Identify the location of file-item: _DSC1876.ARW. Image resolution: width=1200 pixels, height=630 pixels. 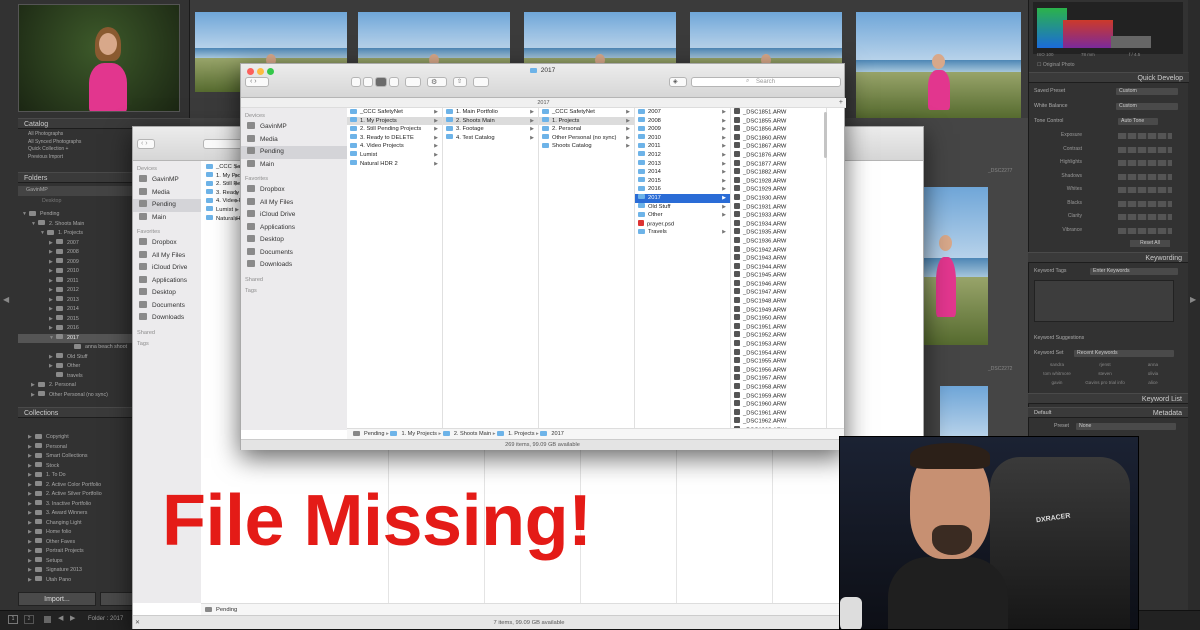
(778, 155).